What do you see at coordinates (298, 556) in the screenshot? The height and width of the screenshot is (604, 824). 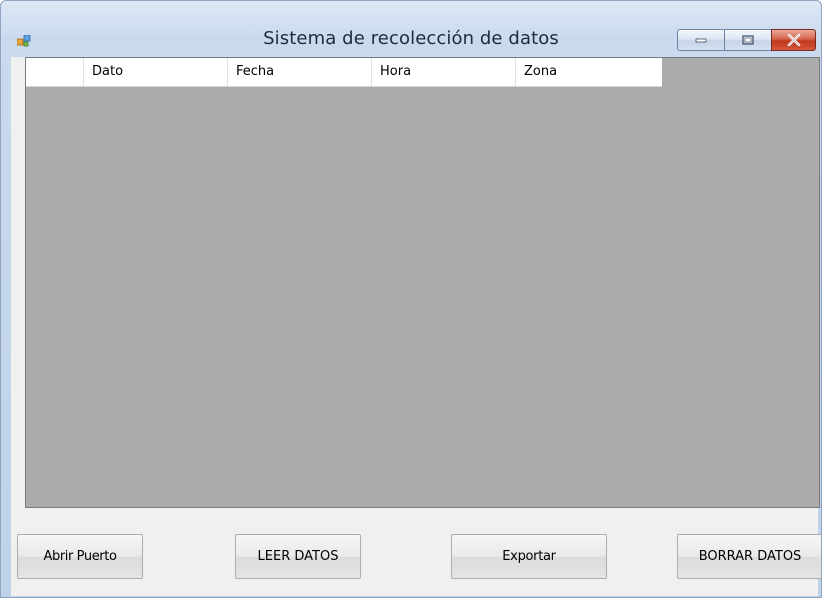 I see `leer-datos-button: LEER DATOS` at bounding box center [298, 556].